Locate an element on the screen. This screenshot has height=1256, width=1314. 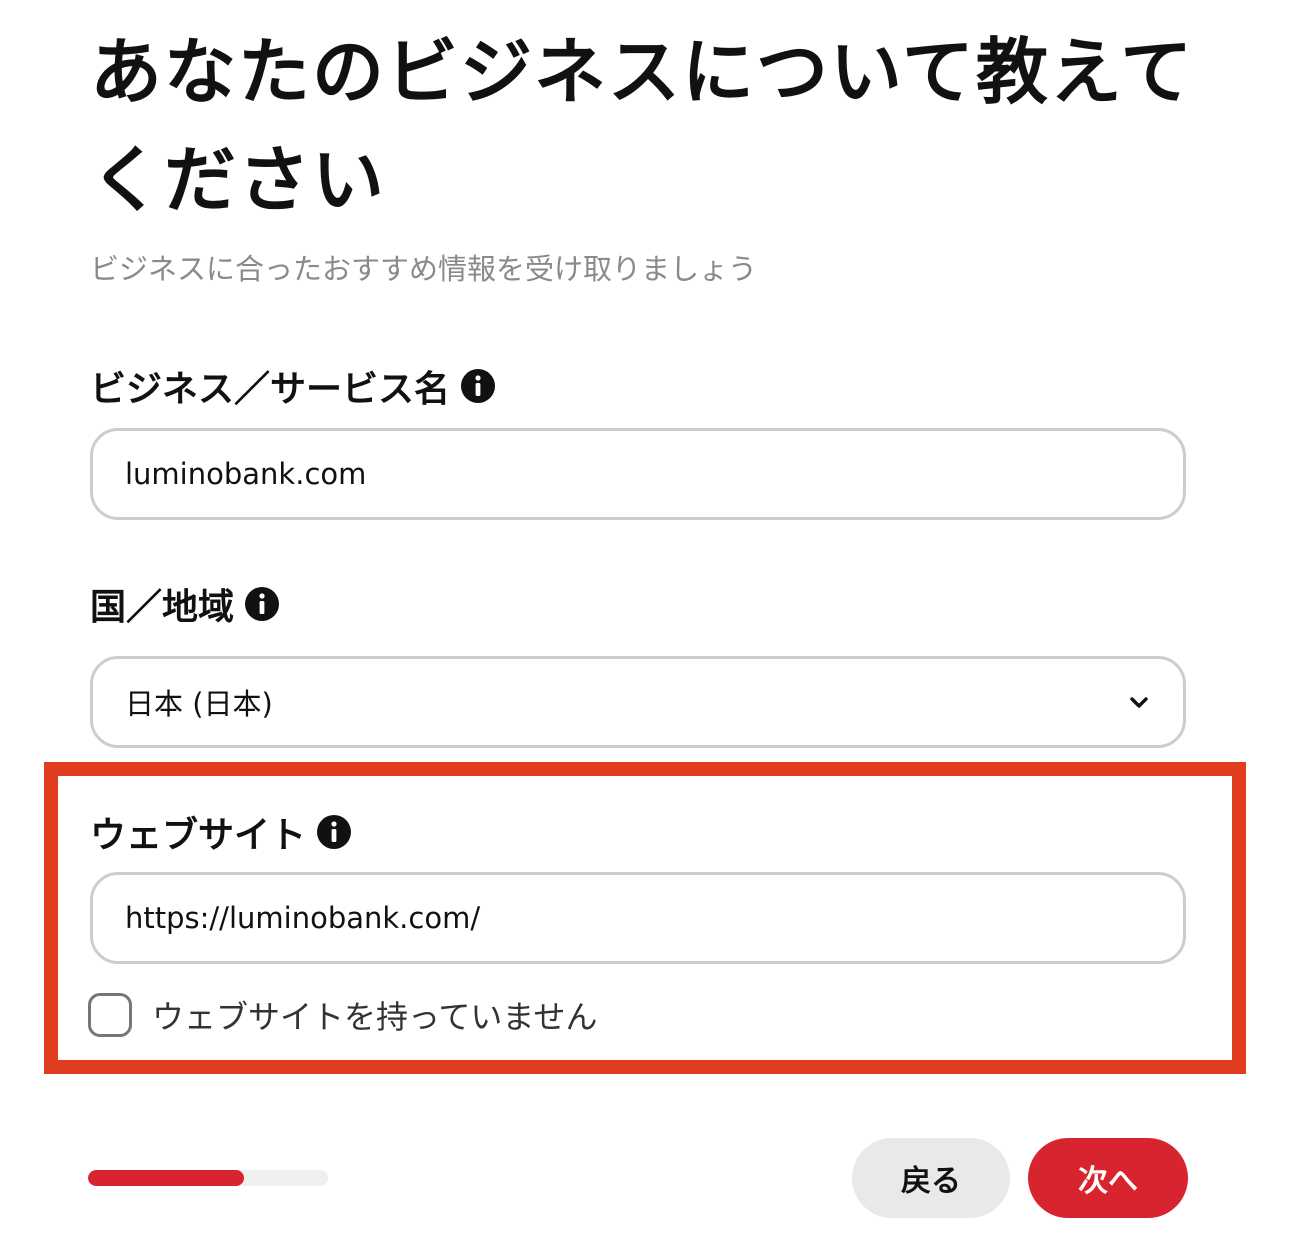
website-label: ウェブサイト is located at coordinates (221, 832).